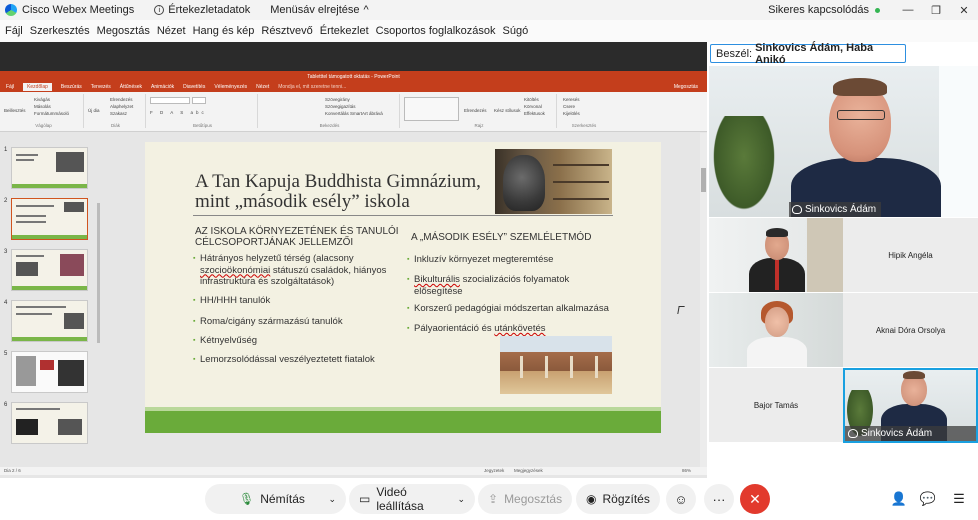  Describe the element at coordinates (365, 499) in the screenshot. I see `video-camera-icon: ▭` at that location.